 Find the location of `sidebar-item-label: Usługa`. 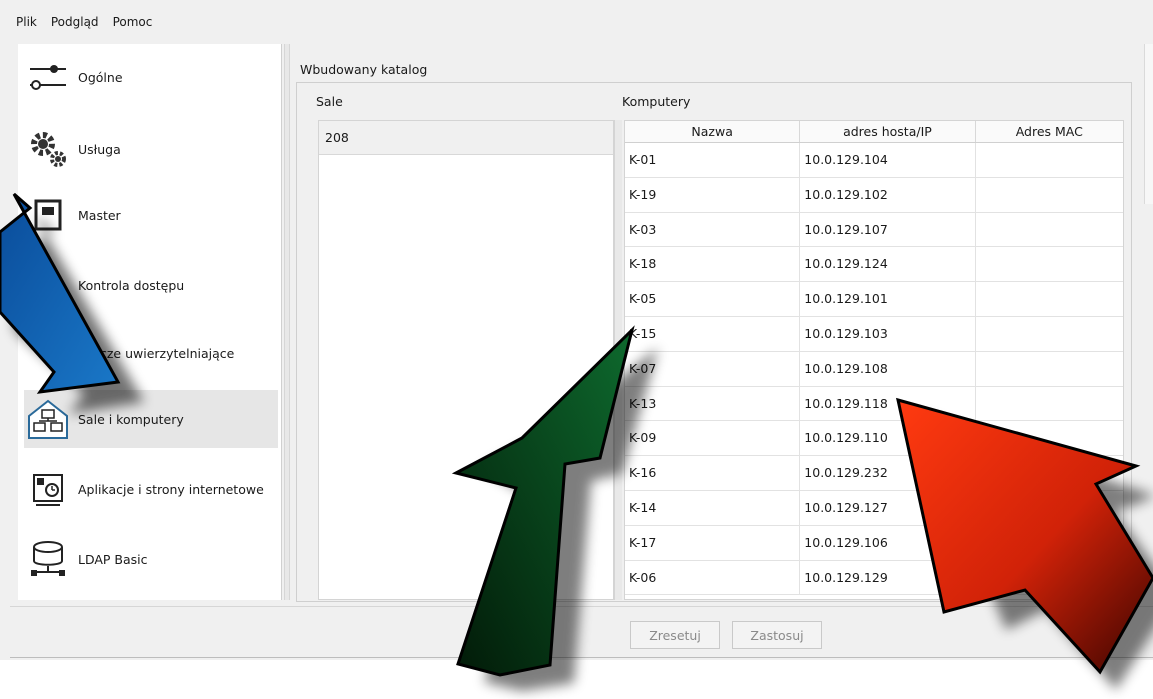

sidebar-item-label: Usługa is located at coordinates (99, 149).